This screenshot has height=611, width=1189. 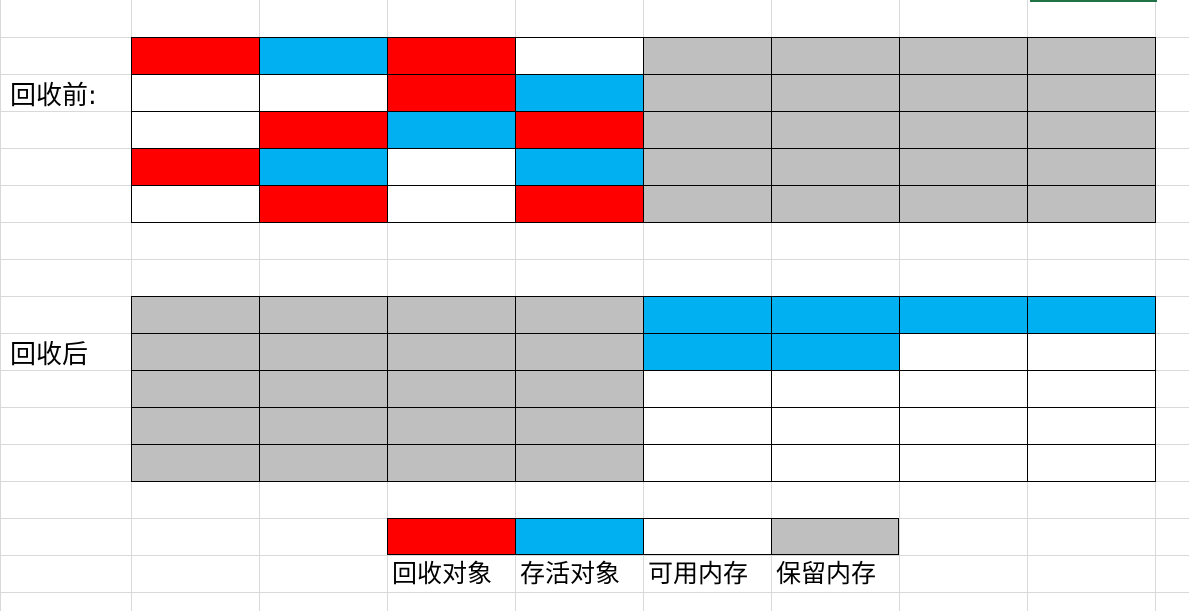 I want to click on legend-swatch-recycled, so click(x=451, y=536).